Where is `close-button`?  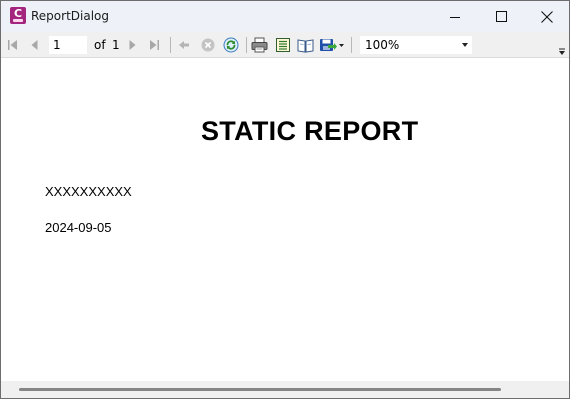
close-button is located at coordinates (546, 16).